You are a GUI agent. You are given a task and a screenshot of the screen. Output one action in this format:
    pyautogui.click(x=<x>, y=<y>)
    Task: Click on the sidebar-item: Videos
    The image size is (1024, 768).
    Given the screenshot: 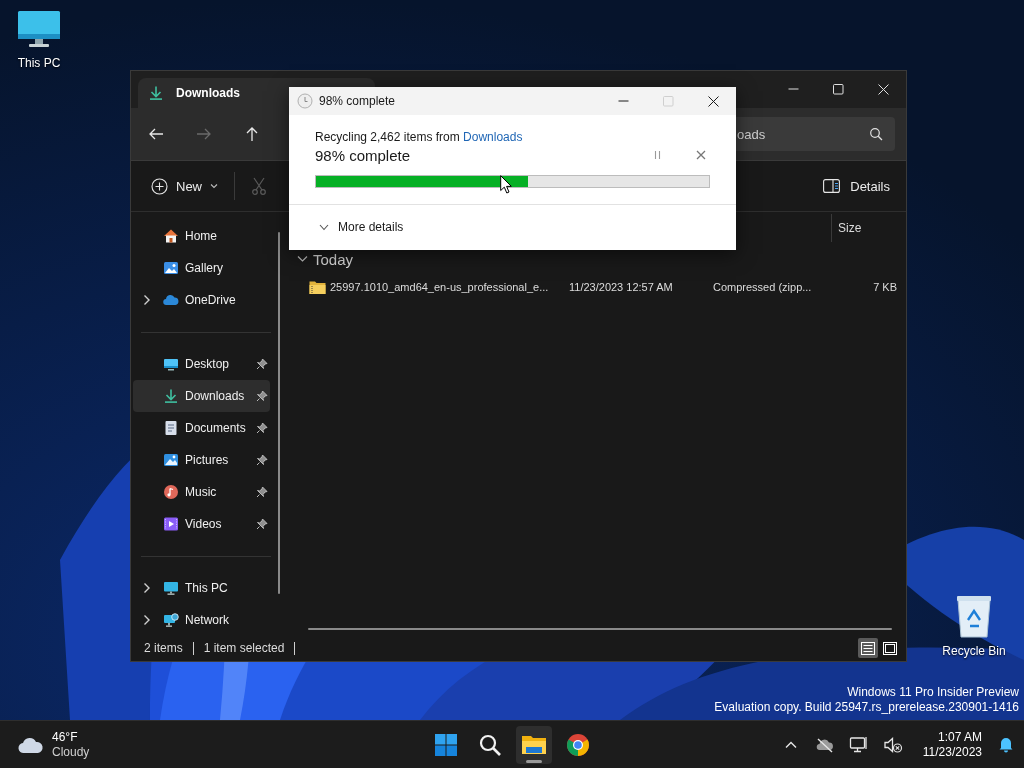 What is the action you would take?
    pyautogui.click(x=201, y=524)
    